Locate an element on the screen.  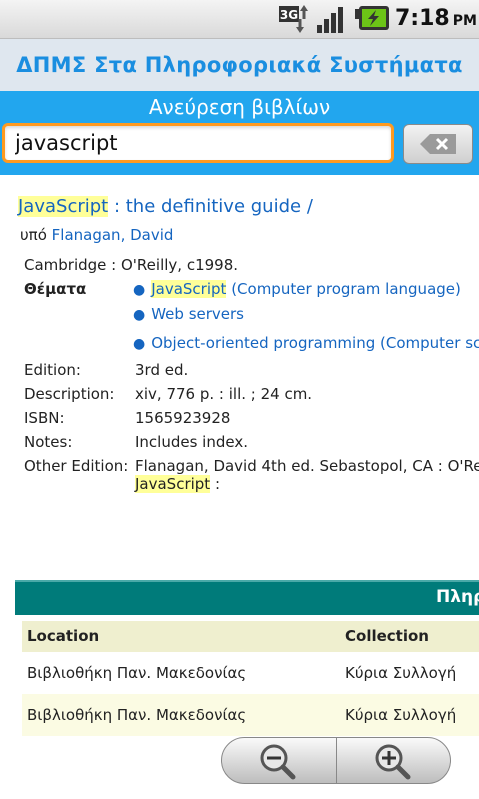
search-heading: Ανεύρεση βιβλίων is located at coordinates (239, 107).